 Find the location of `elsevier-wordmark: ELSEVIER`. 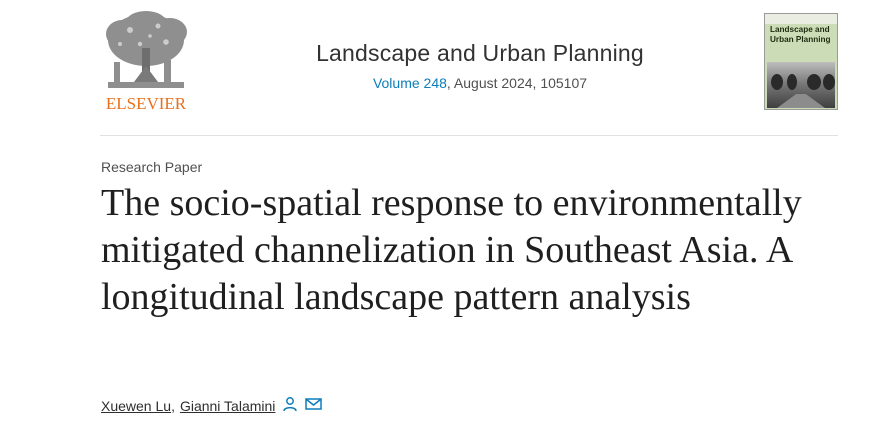

elsevier-wordmark: ELSEVIER is located at coordinates (146, 103).